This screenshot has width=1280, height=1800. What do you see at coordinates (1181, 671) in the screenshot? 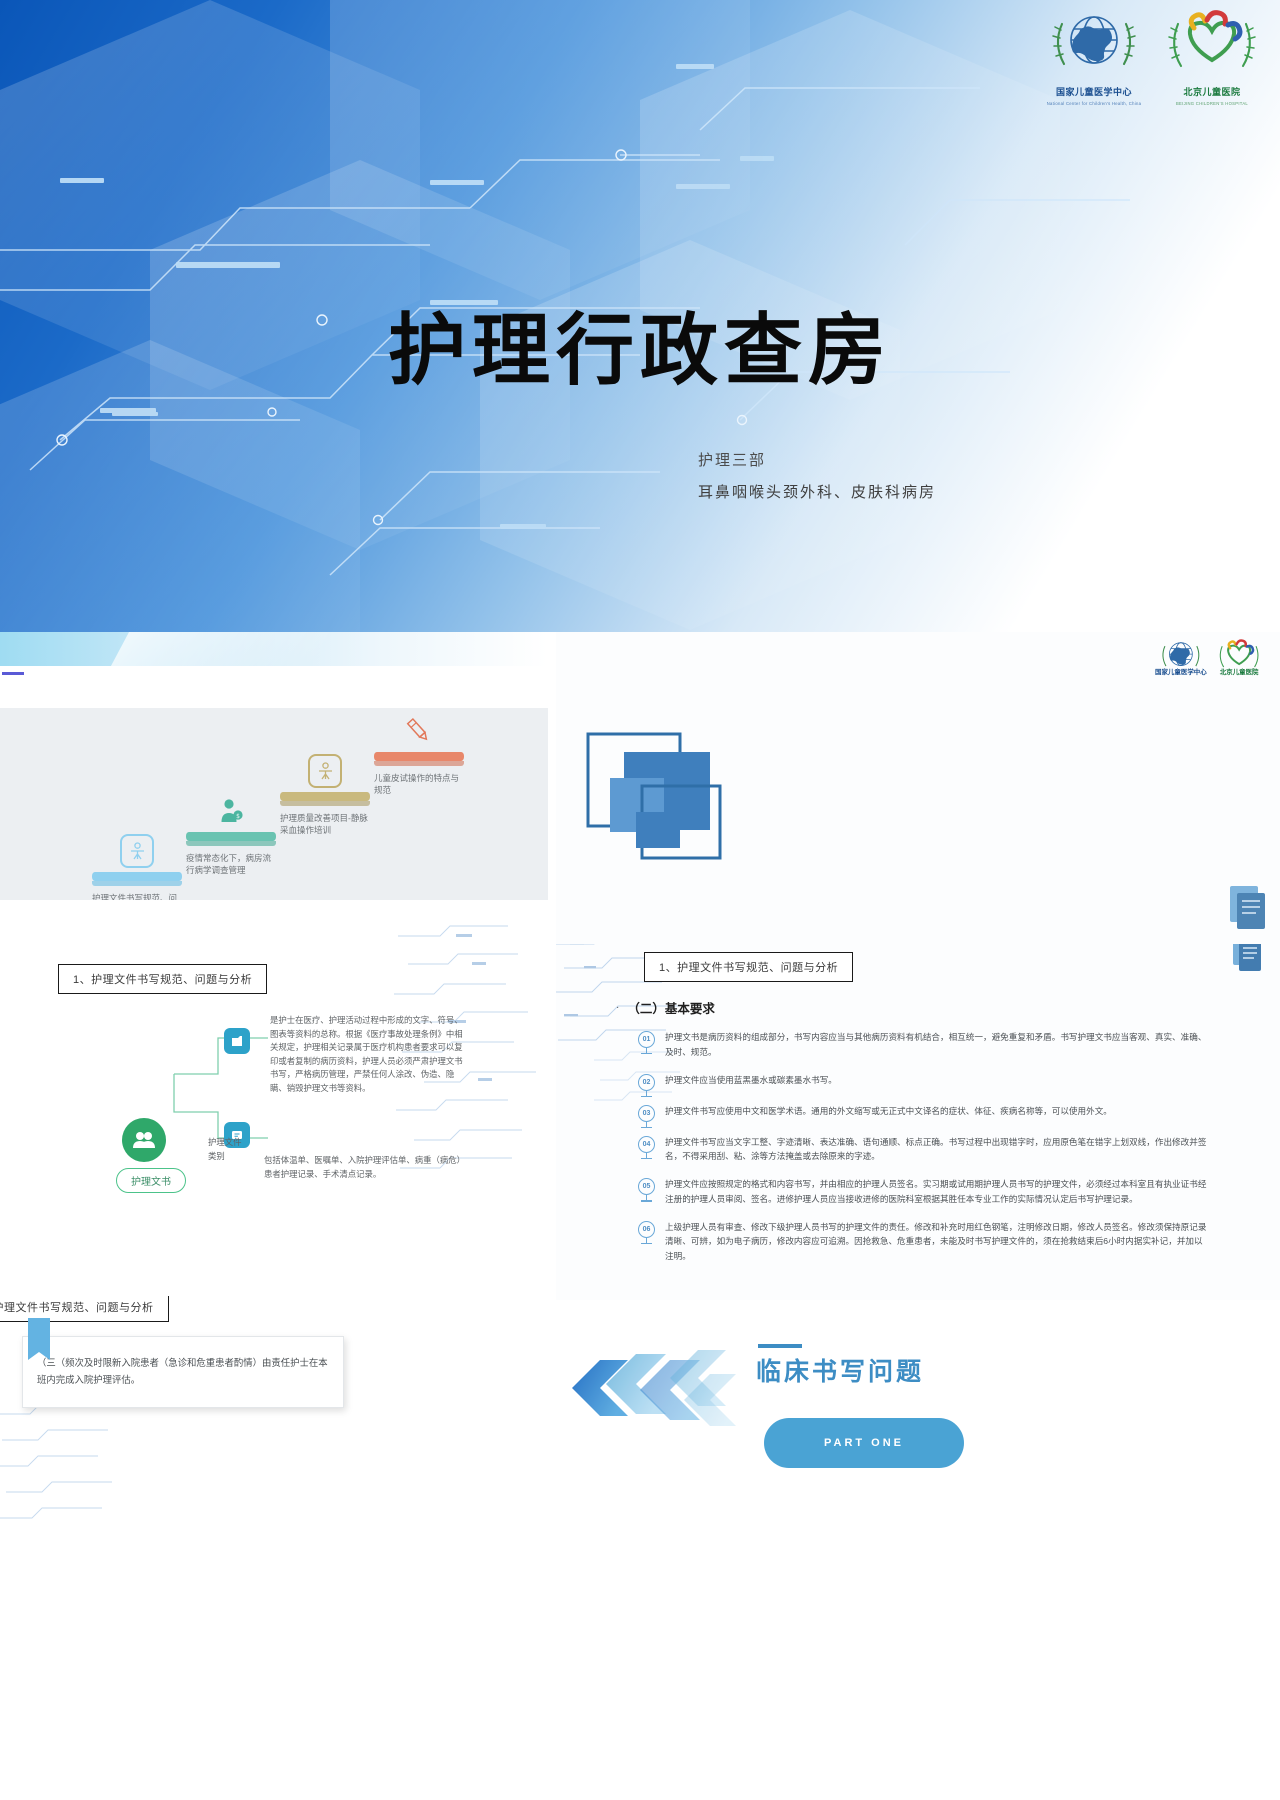
I see `svg-text: 国家儿童医学中心` at bounding box center [1181, 671].